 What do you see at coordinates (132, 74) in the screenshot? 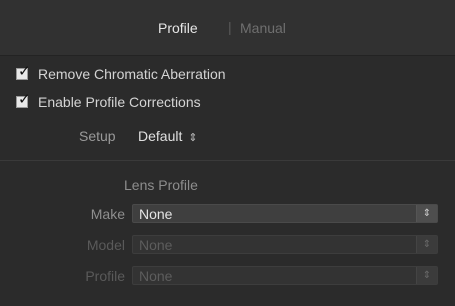
I see `remove-chromatic-aberration-label: Remove Chromatic Aberration` at bounding box center [132, 74].